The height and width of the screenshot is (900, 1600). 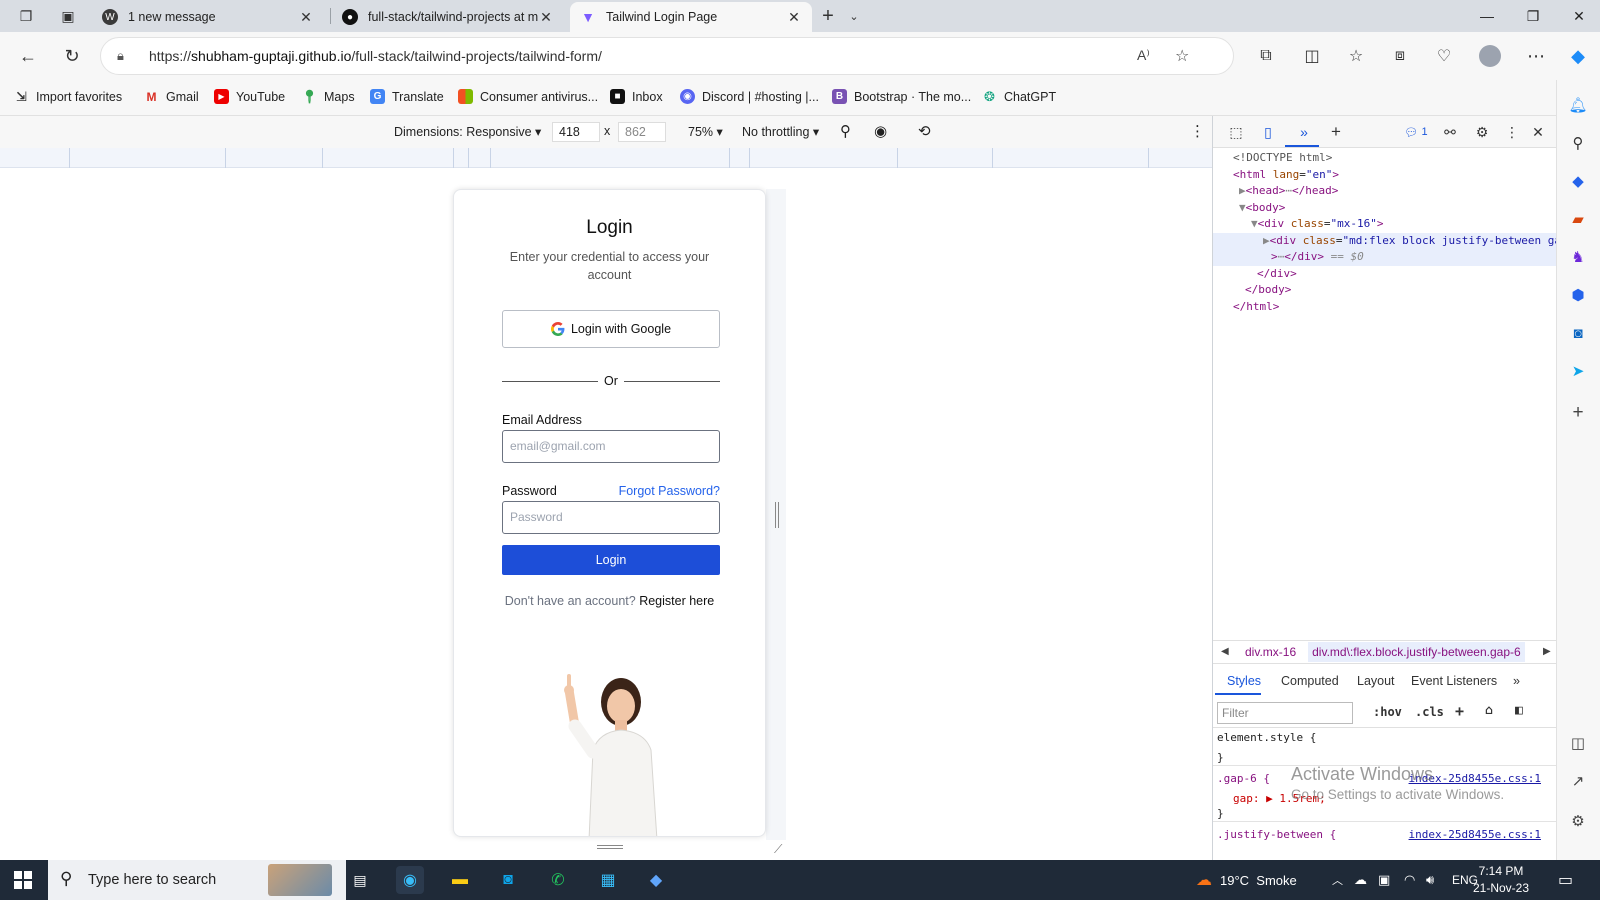 What do you see at coordinates (120, 56) in the screenshot?
I see `lock-icon: 🔒︎` at bounding box center [120, 56].